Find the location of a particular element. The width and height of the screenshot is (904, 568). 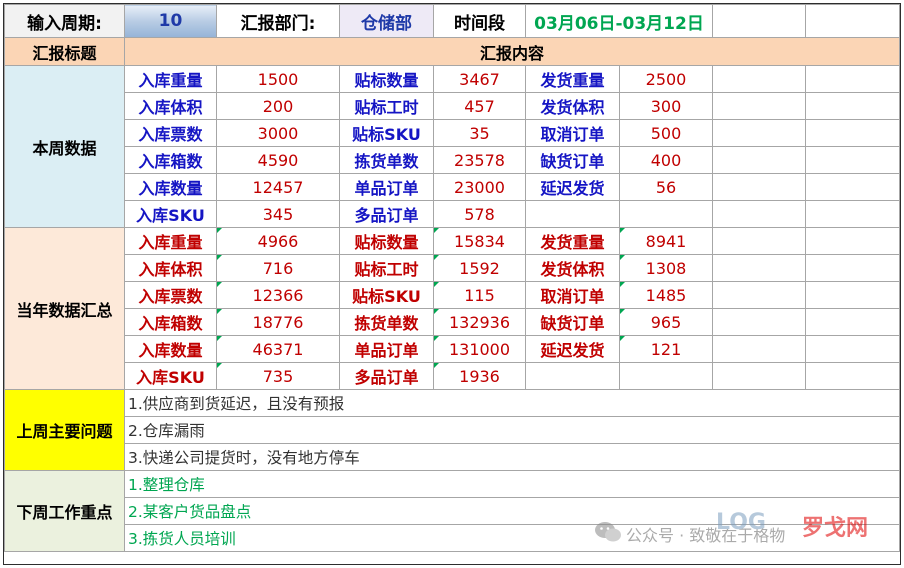

metric-label: 单品订单 is located at coordinates (386, 349).